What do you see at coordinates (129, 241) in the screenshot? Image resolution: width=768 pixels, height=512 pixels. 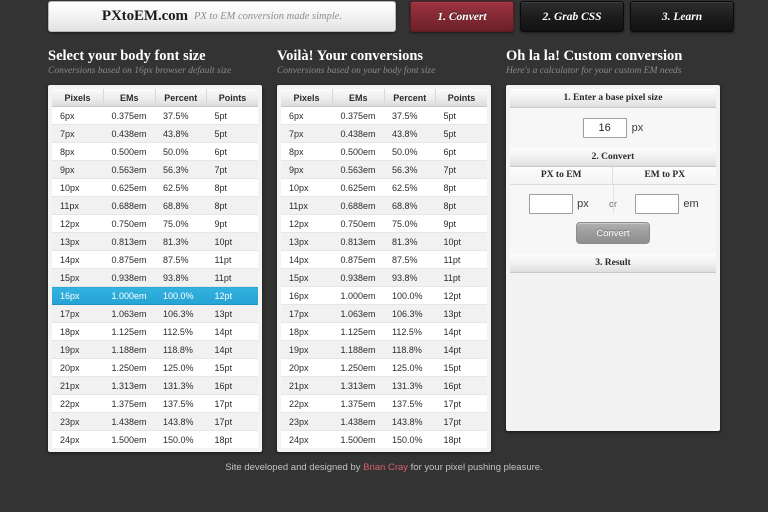 I see `cell-ems: 0.813em` at bounding box center [129, 241].